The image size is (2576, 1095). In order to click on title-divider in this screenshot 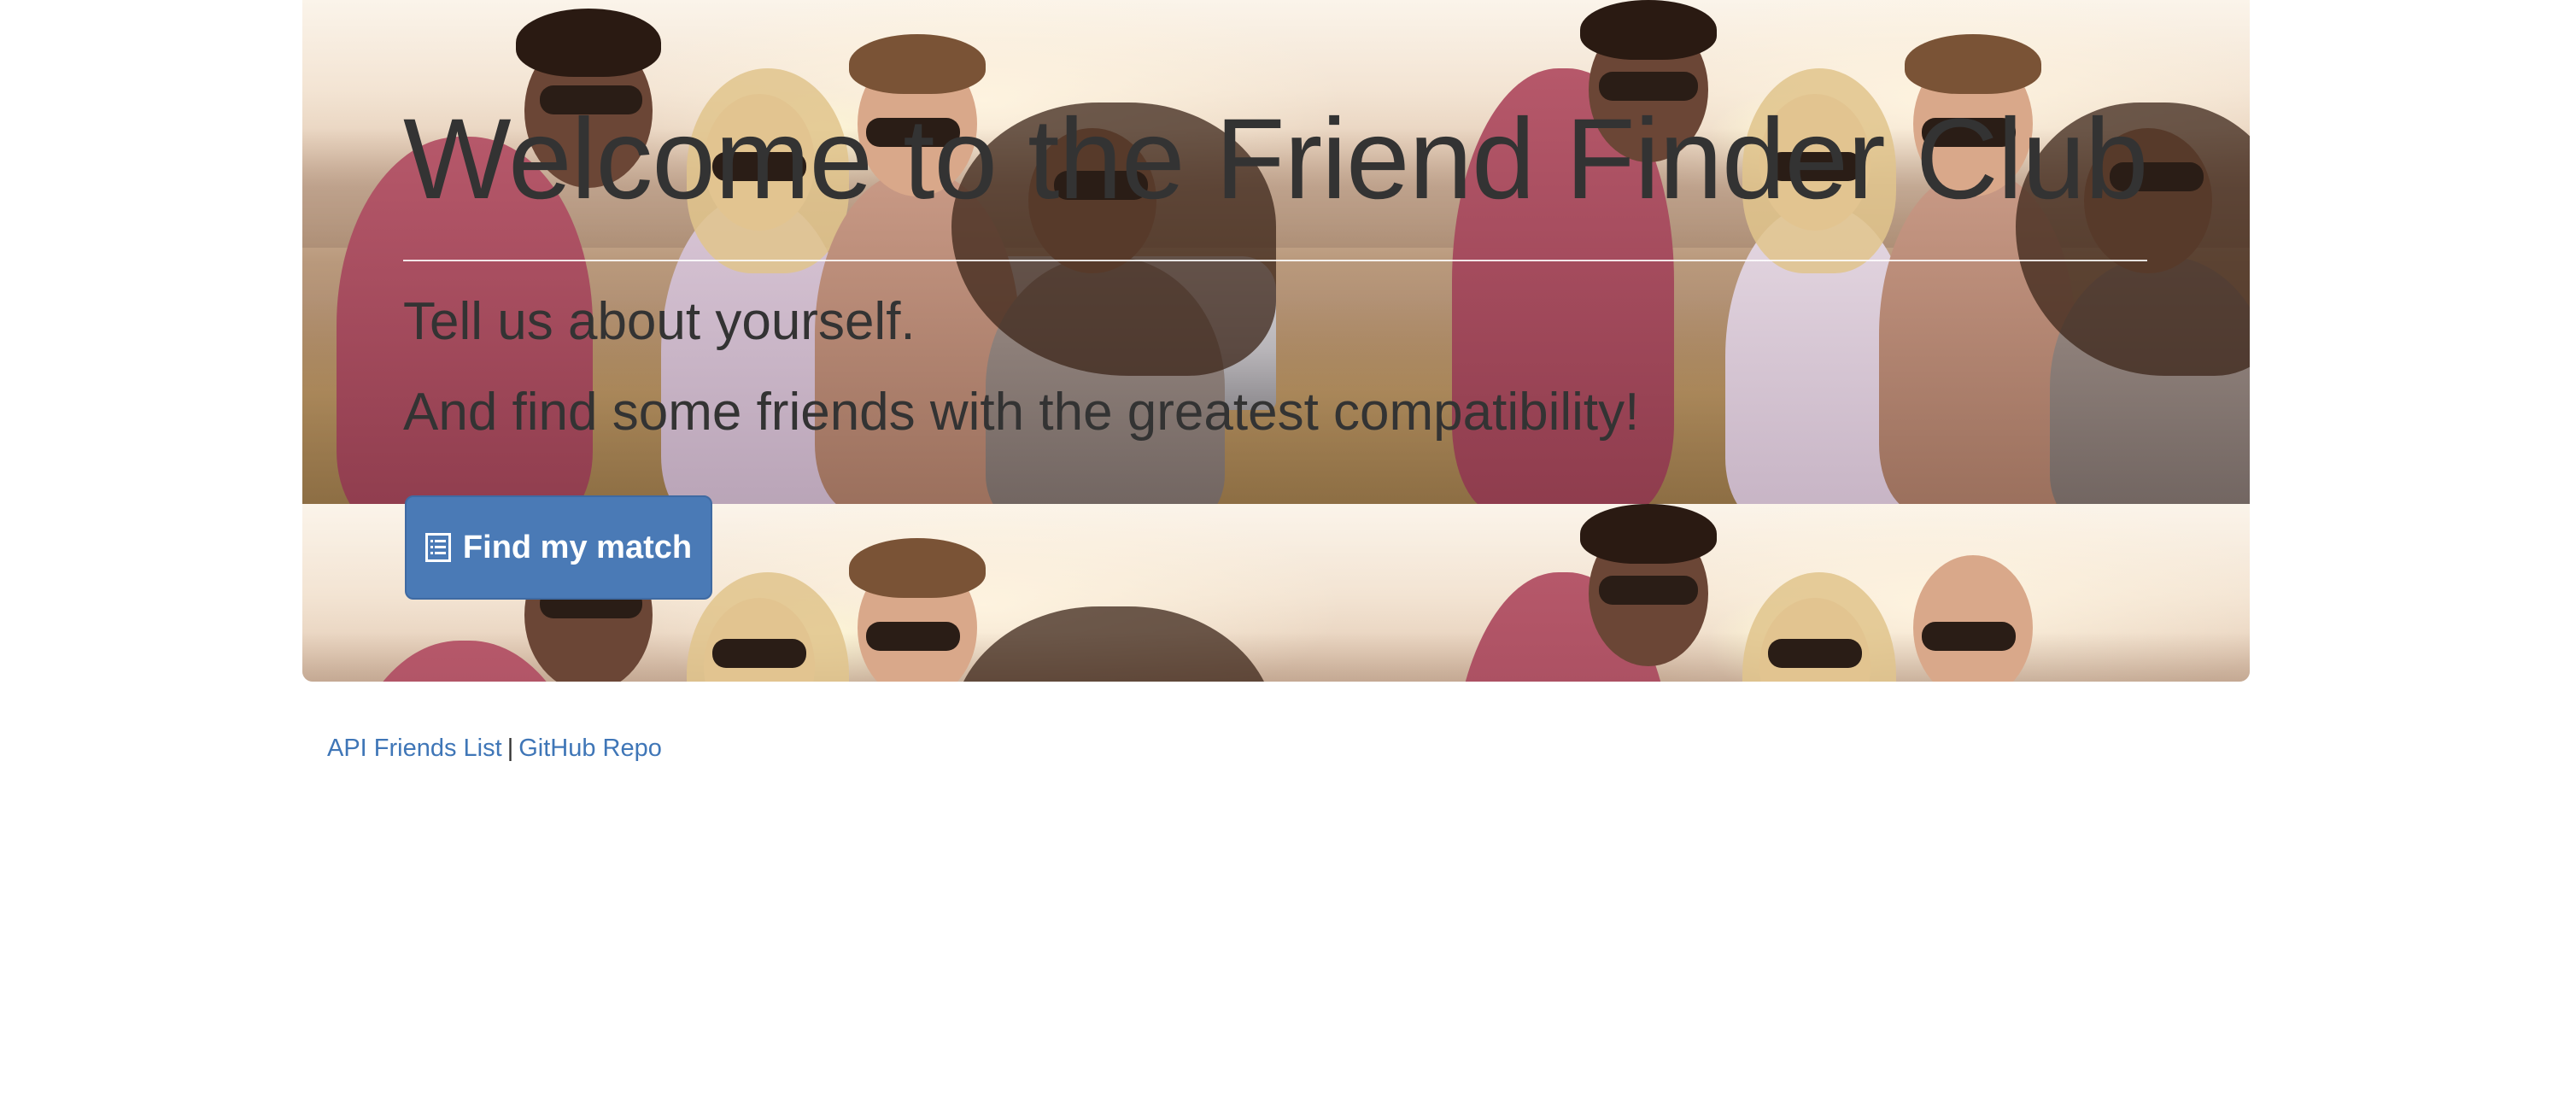, I will do `click(1275, 260)`.